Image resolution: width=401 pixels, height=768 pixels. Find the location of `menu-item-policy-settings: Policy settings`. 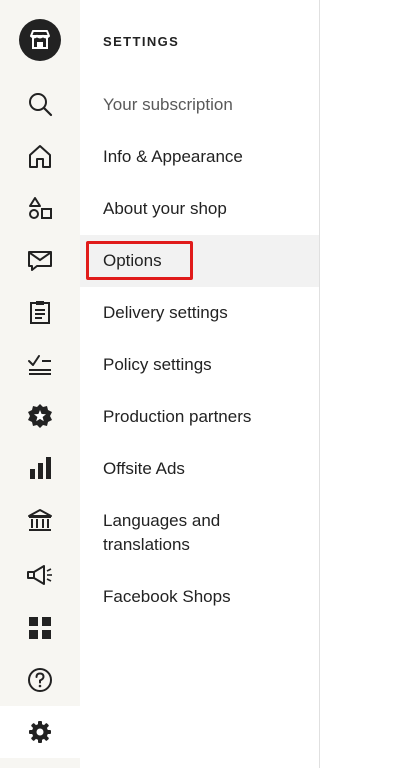

menu-item-policy-settings: Policy settings is located at coordinates (199, 365).